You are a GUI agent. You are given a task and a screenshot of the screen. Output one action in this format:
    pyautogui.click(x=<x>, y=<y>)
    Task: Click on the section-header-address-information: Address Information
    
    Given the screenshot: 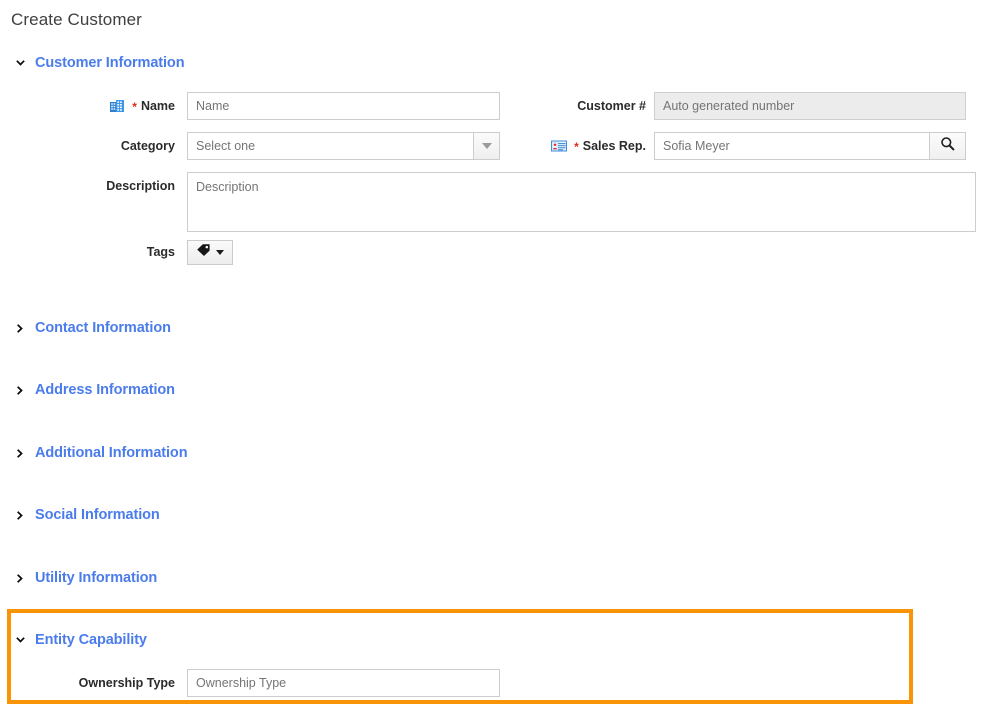 What is the action you would take?
    pyautogui.click(x=94, y=390)
    